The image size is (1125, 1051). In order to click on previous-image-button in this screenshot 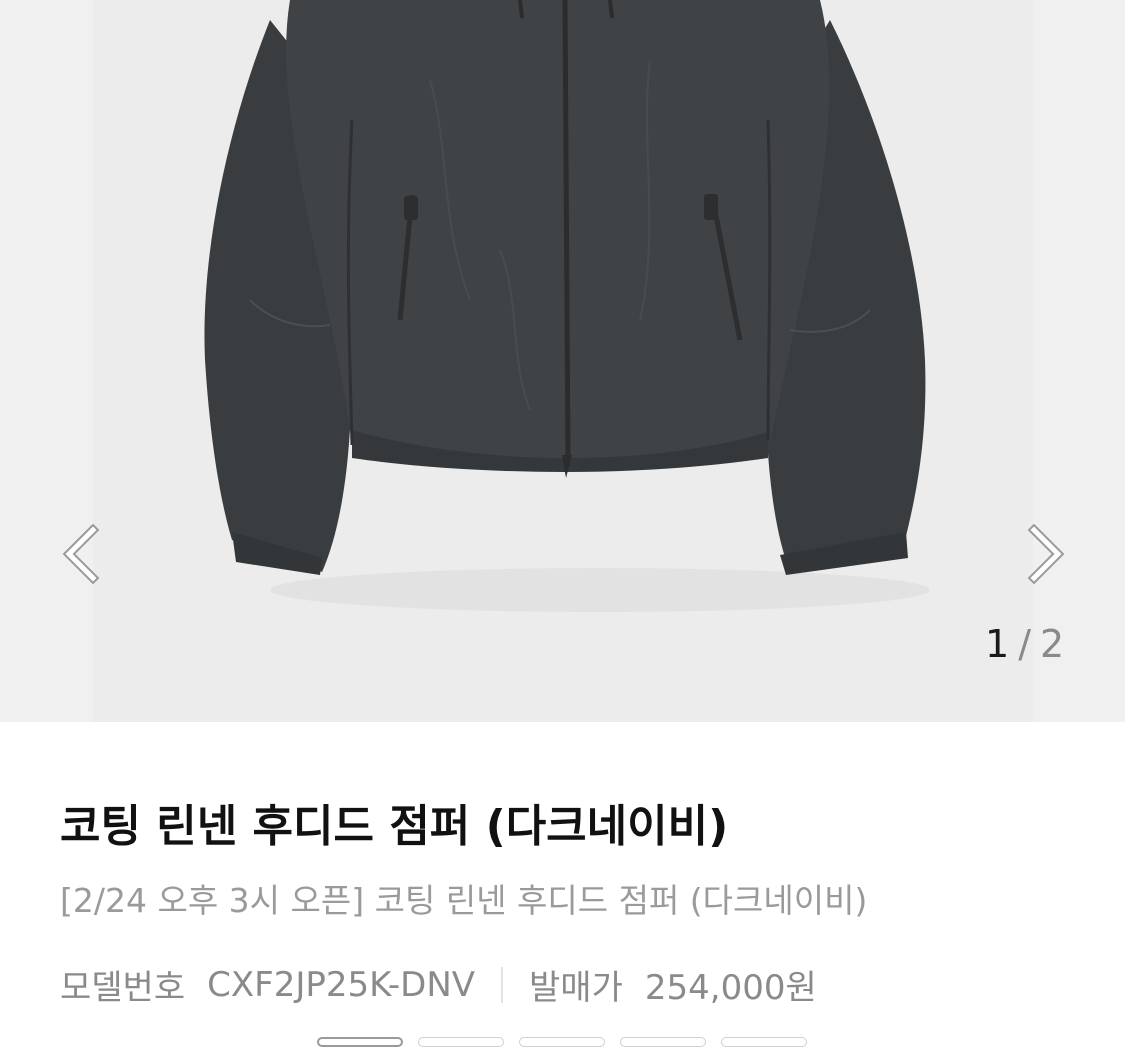, I will do `click(85, 554)`.